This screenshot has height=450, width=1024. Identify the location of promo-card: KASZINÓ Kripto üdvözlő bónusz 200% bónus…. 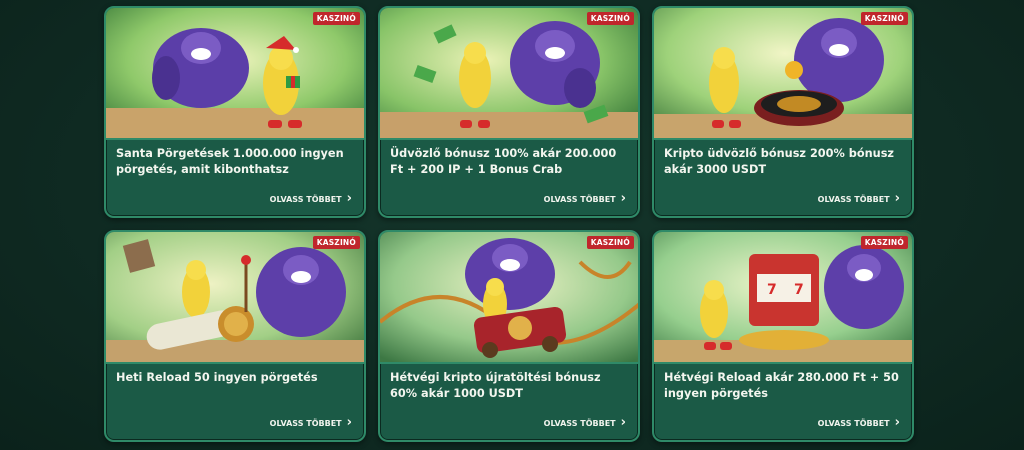
(783, 112).